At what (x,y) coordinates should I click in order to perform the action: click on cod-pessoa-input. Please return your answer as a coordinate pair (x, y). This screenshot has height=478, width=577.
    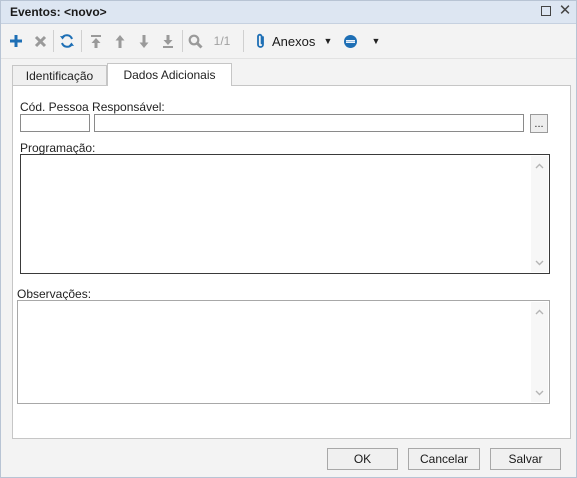
    Looking at the image, I should click on (55, 123).